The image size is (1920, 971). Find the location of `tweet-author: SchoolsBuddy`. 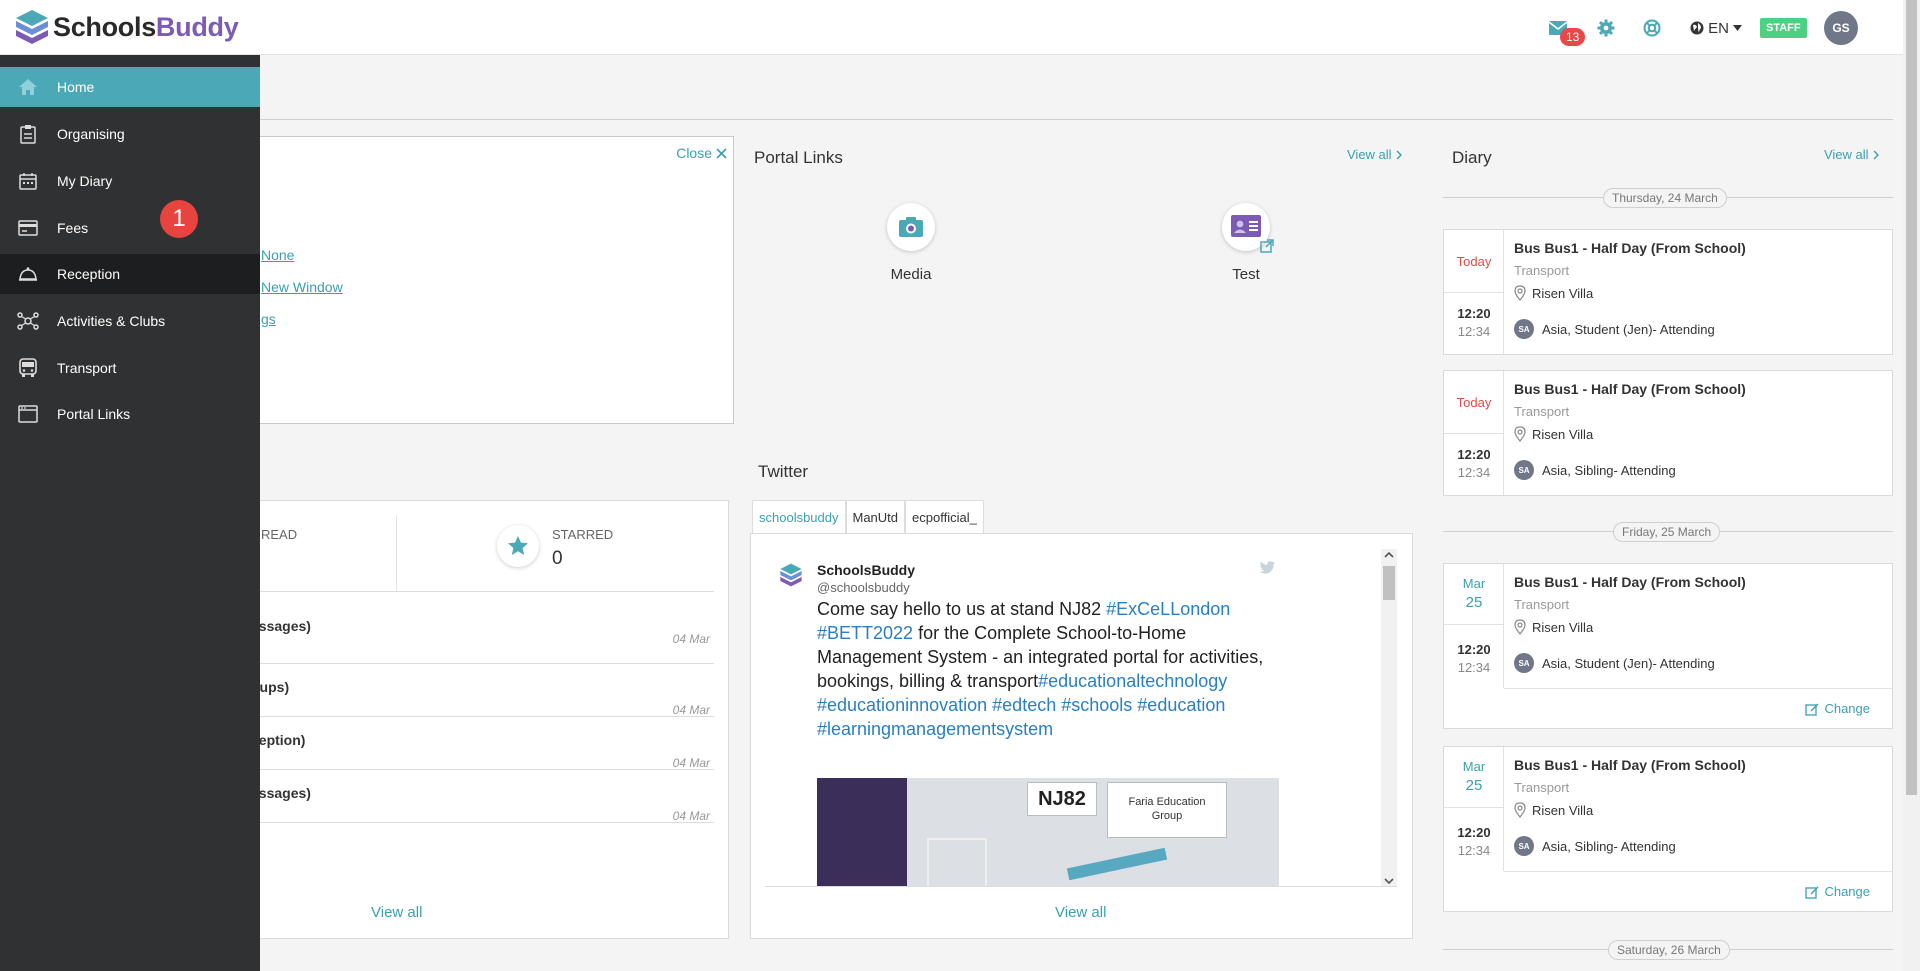

tweet-author: SchoolsBuddy is located at coordinates (866, 570).